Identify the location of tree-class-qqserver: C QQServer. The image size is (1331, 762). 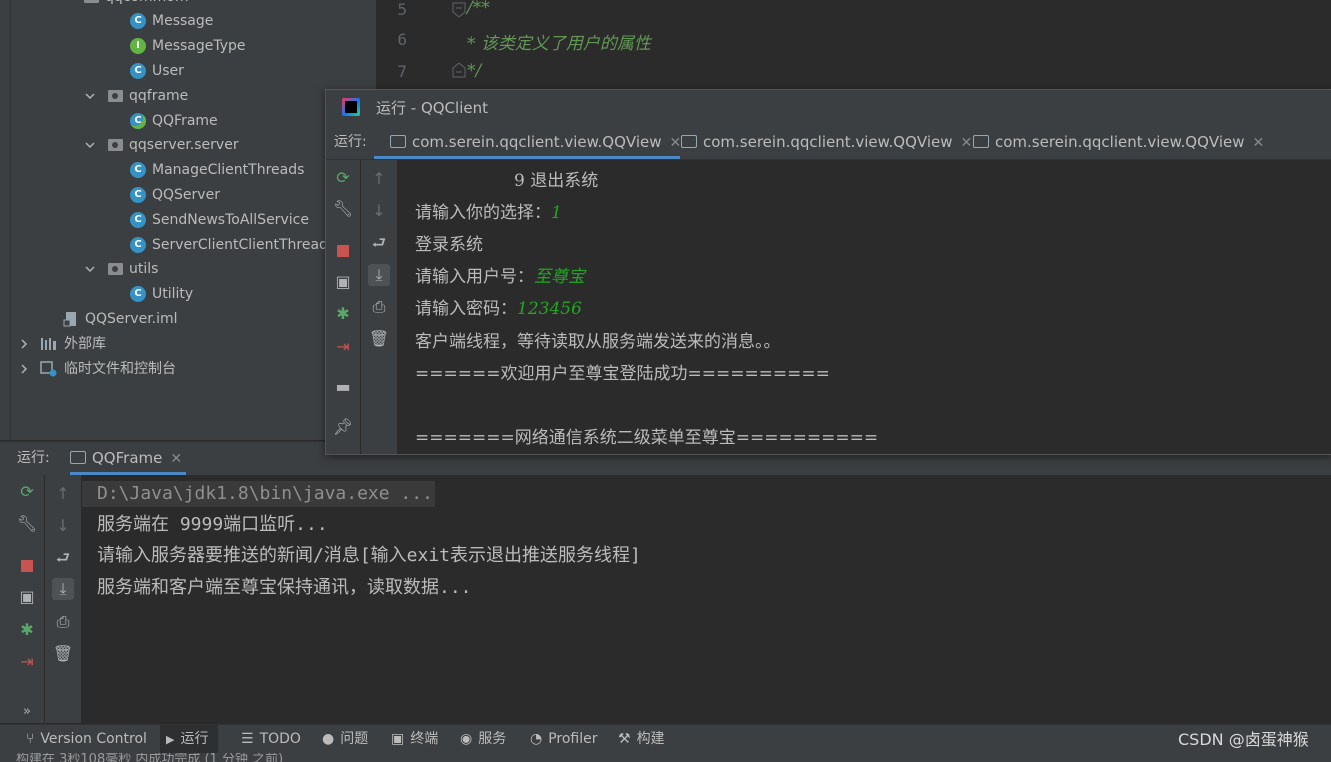
(175, 195).